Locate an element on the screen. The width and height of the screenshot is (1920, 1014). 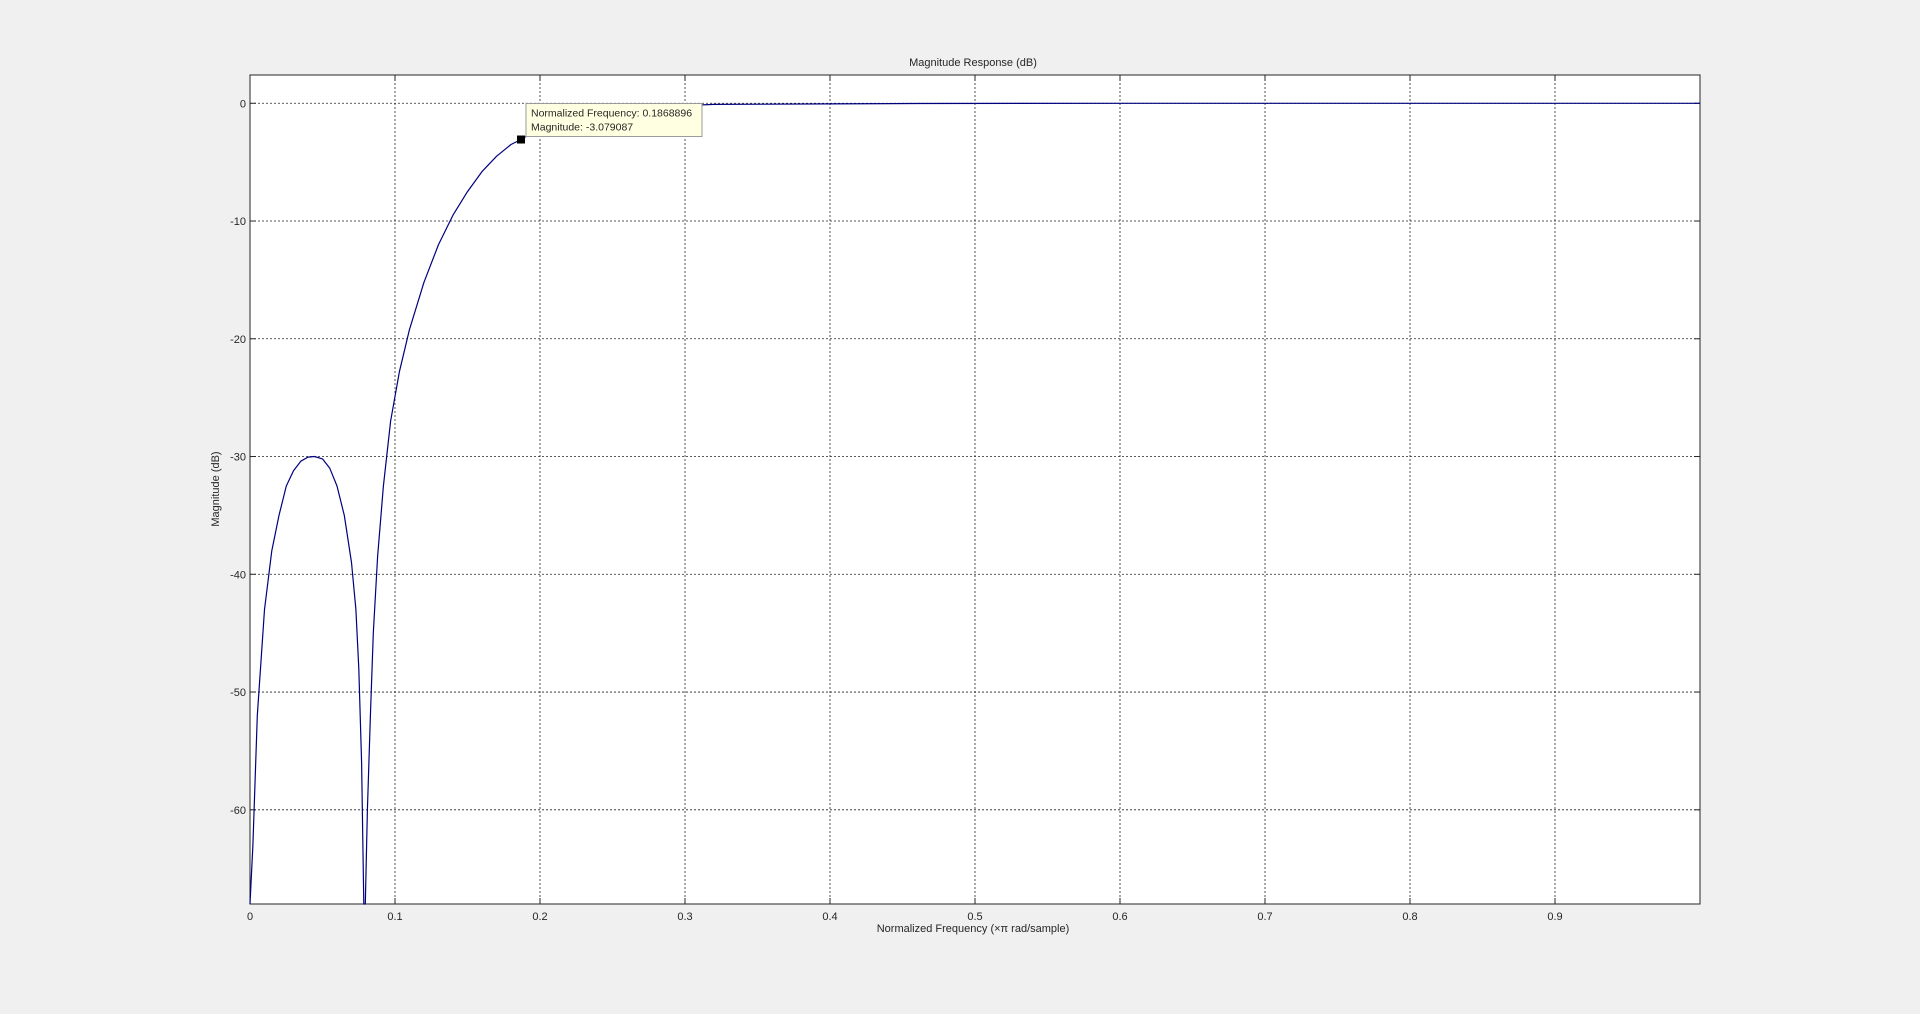
x-tick-label: 0.3 is located at coordinates (684, 917).